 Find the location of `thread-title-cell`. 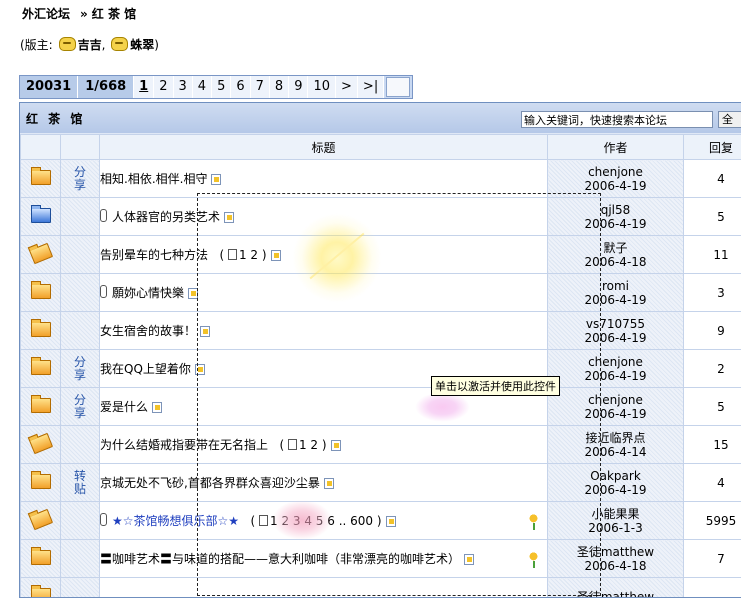

thread-title-cell is located at coordinates (324, 588).